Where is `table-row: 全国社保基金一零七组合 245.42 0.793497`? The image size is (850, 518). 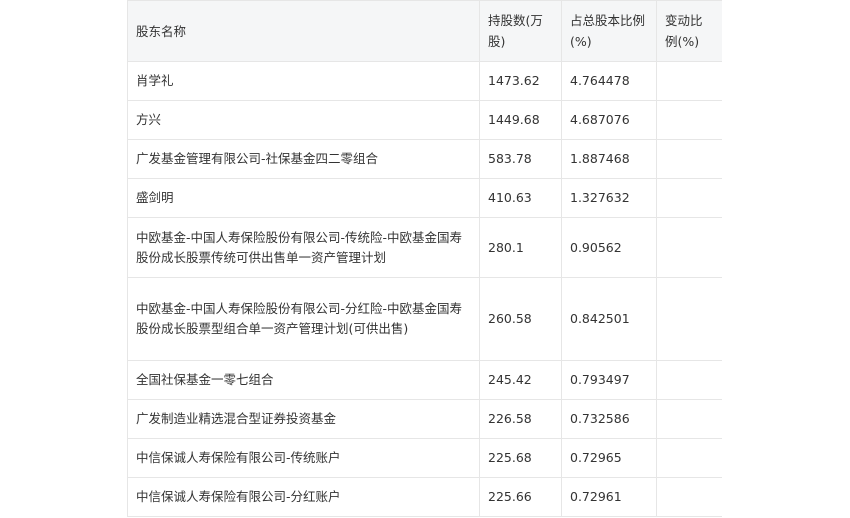 table-row: 全国社保基金一零七组合 245.42 0.793497 is located at coordinates (424, 380).